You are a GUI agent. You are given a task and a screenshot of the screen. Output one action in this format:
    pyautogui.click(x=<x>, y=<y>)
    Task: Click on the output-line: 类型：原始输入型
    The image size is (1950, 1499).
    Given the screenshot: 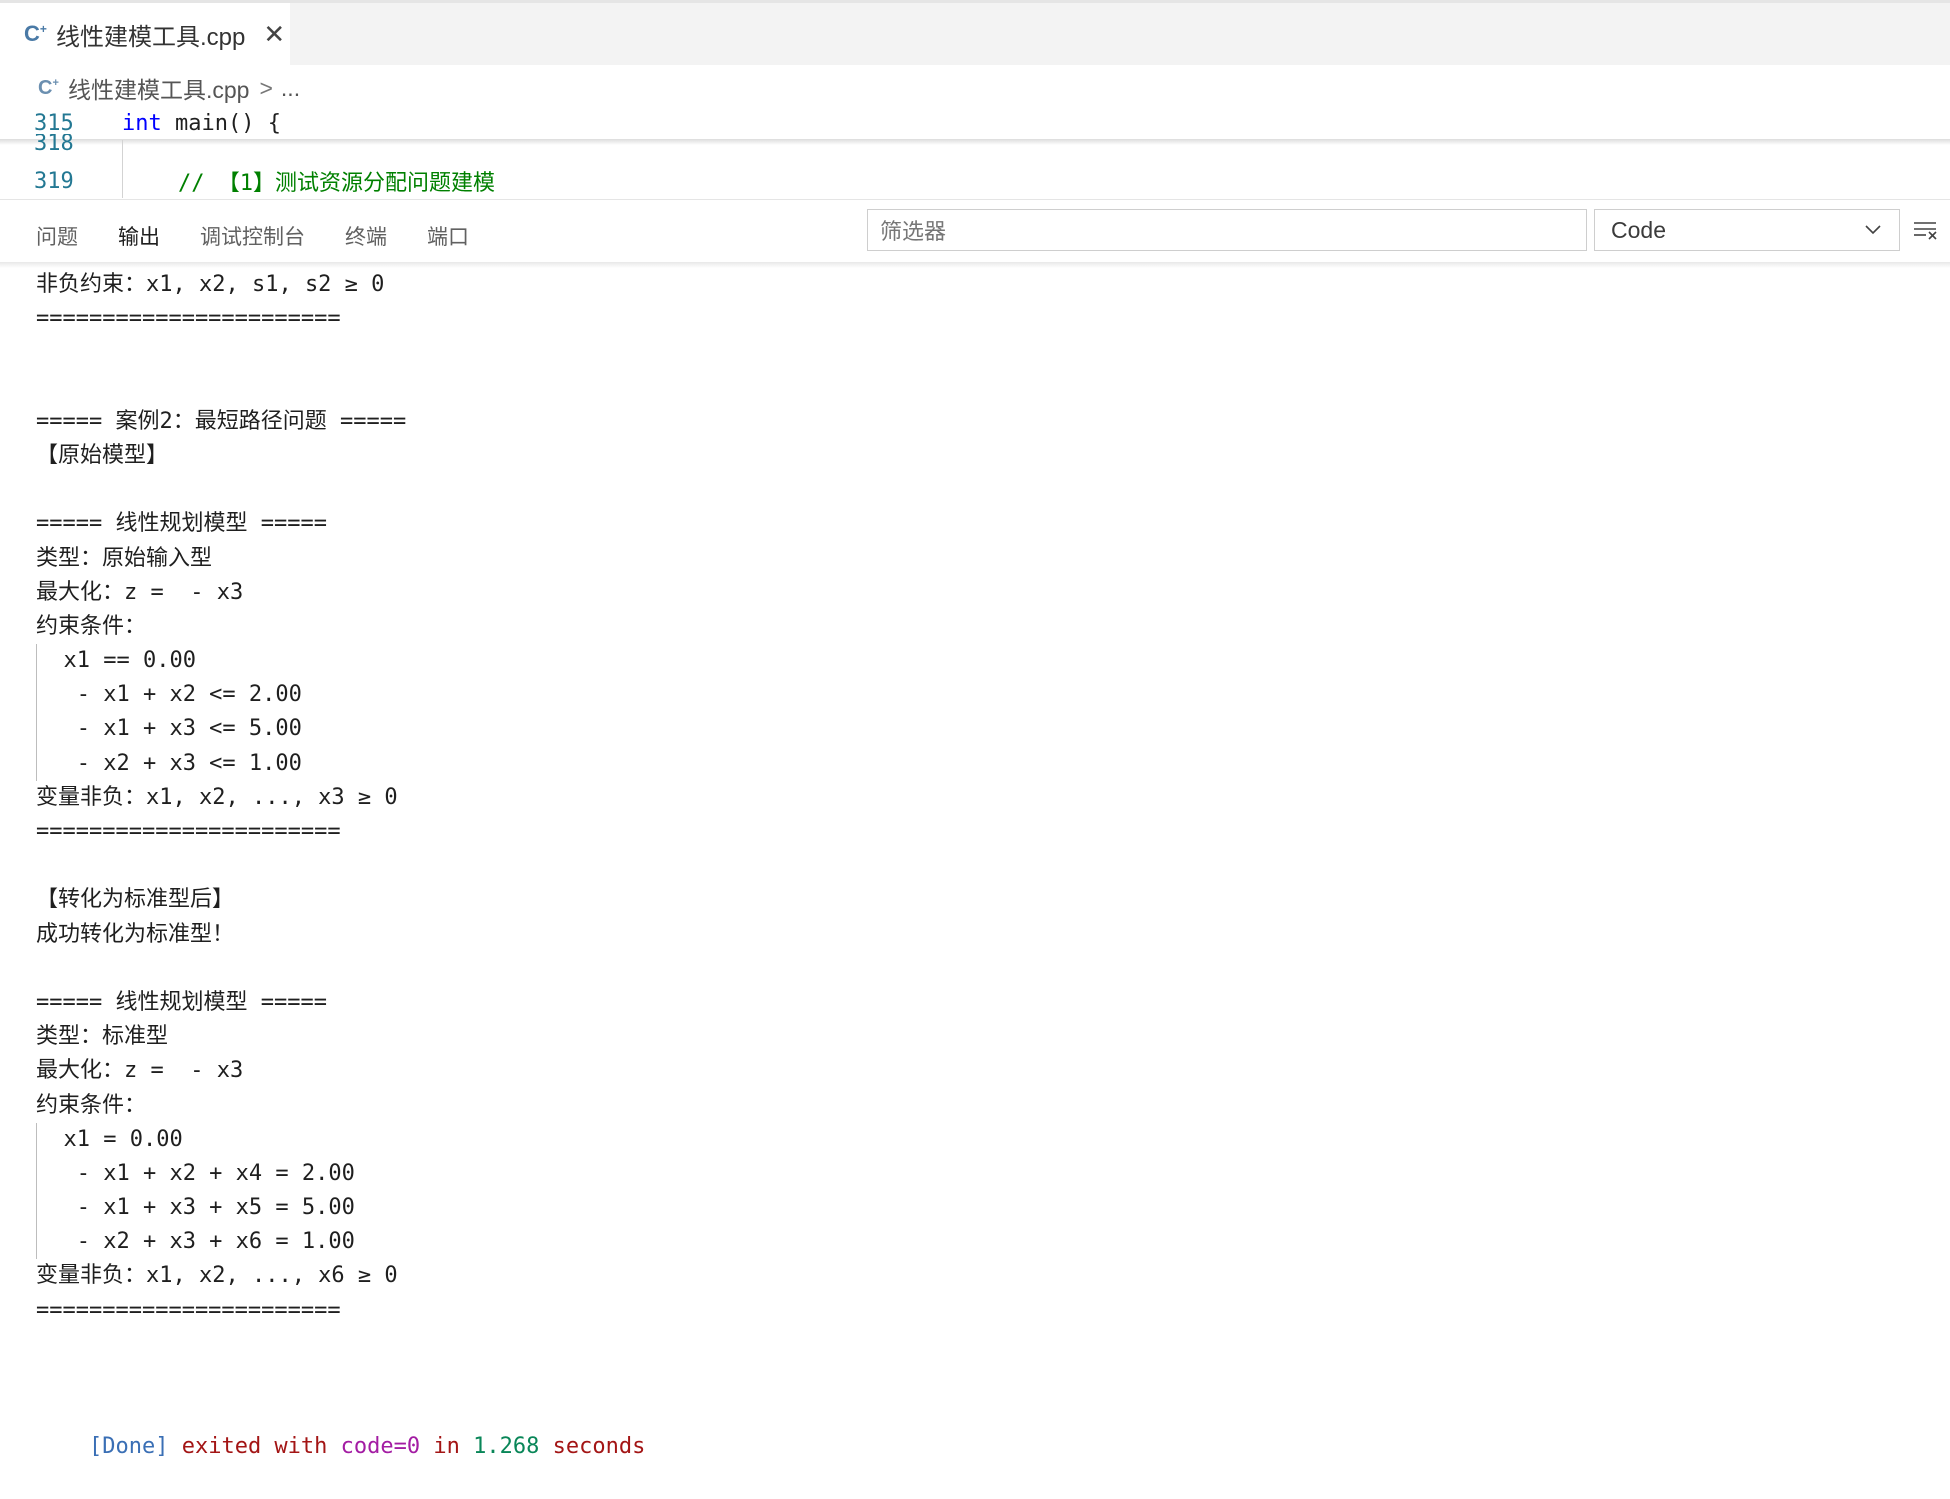 What is the action you would take?
    pyautogui.click(x=124, y=558)
    